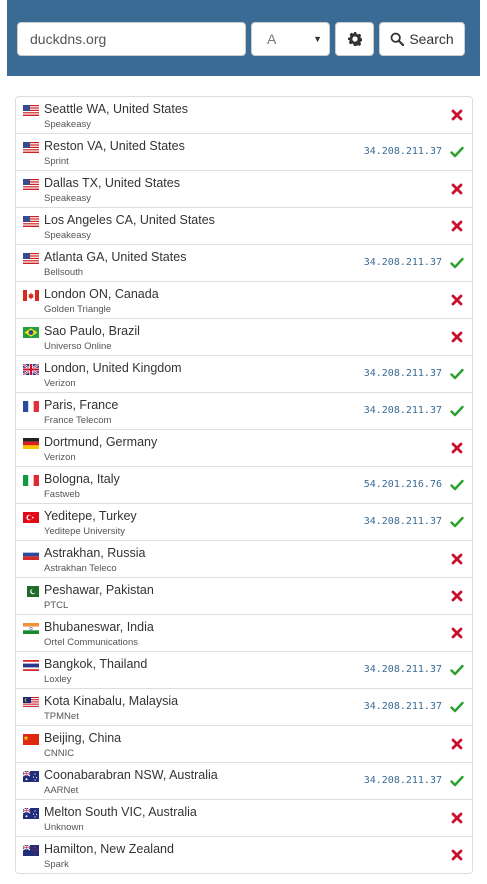 This screenshot has height=884, width=487. Describe the element at coordinates (96, 664) in the screenshot. I see `result-location: Bangkok, Thailand` at that location.